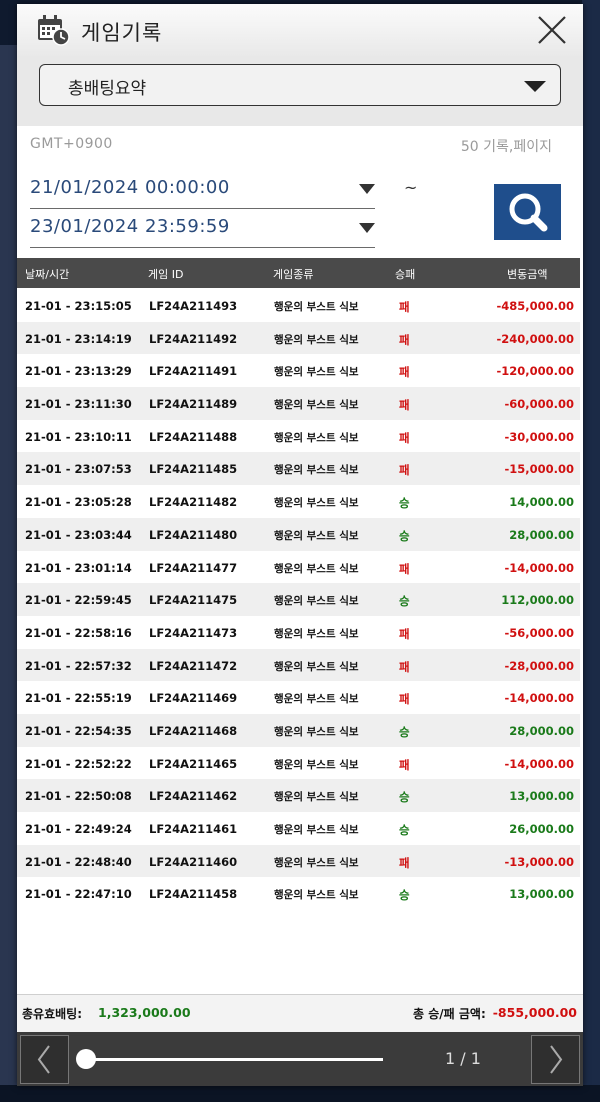 The width and height of the screenshot is (600, 1102). Describe the element at coordinates (78, 502) in the screenshot. I see `row-datetime: 21-01 - 23:05:28` at that location.